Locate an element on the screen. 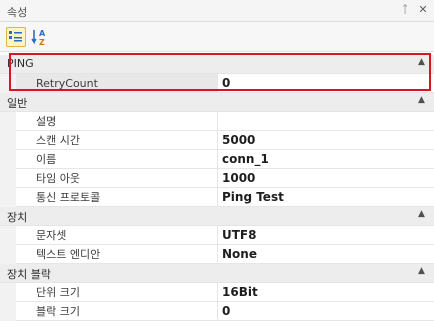 The width and height of the screenshot is (434, 331). property-row-text-endian: 텍스트 엔디안 None is located at coordinates (217, 254).